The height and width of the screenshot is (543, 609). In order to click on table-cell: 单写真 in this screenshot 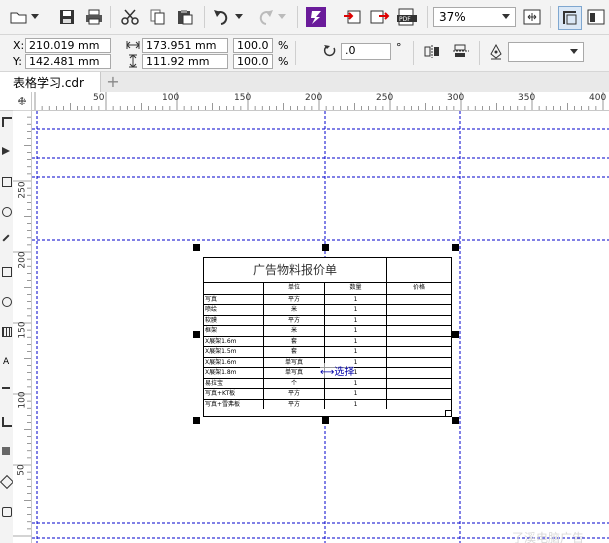, I will do `click(294, 373)`.